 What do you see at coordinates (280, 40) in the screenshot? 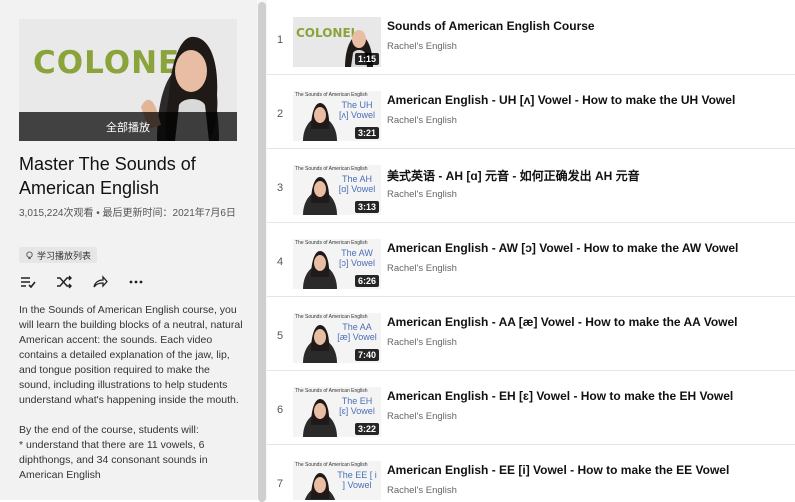
I see `video-index: 1` at bounding box center [280, 40].